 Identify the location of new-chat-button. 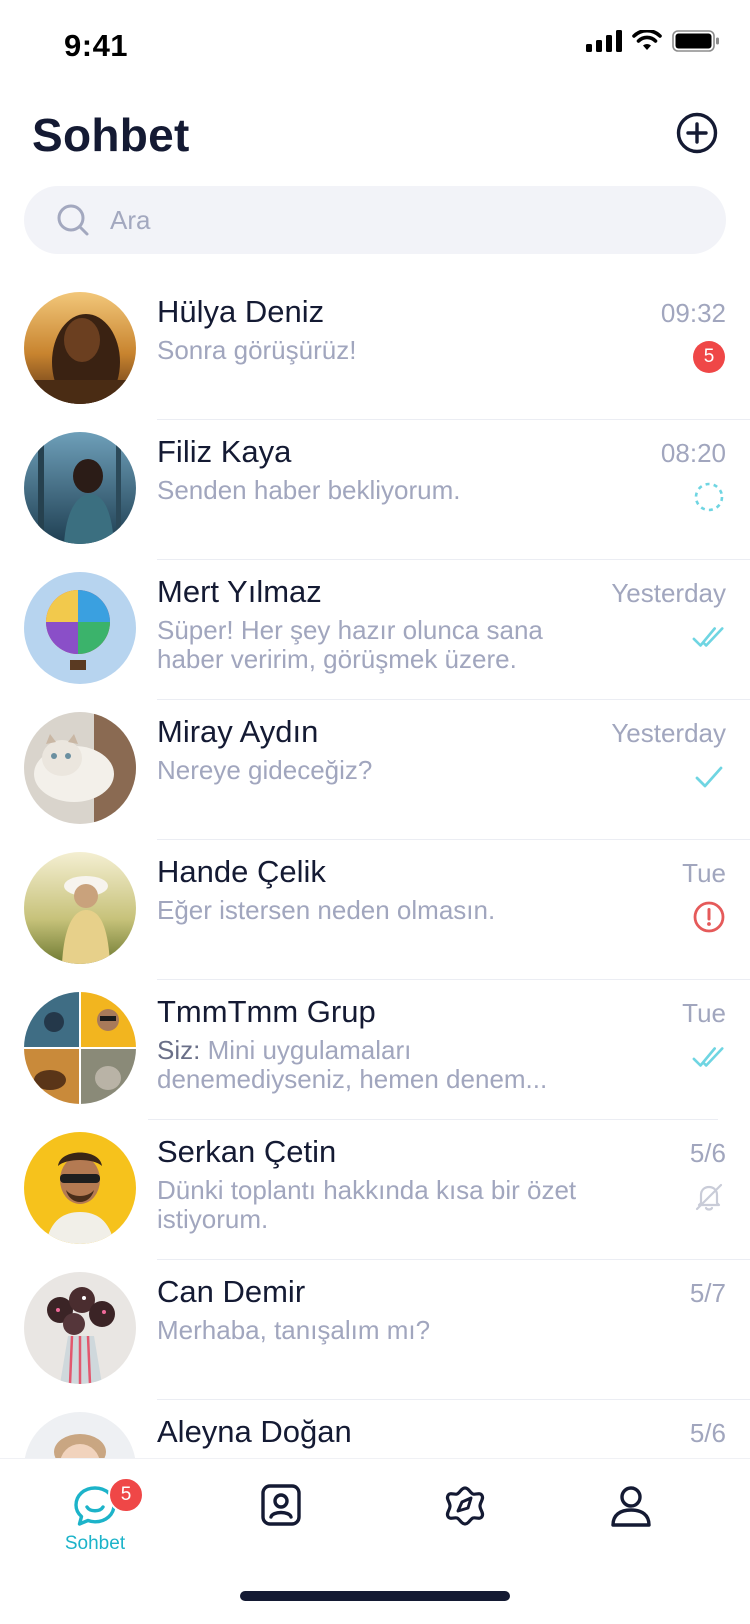
(697, 133).